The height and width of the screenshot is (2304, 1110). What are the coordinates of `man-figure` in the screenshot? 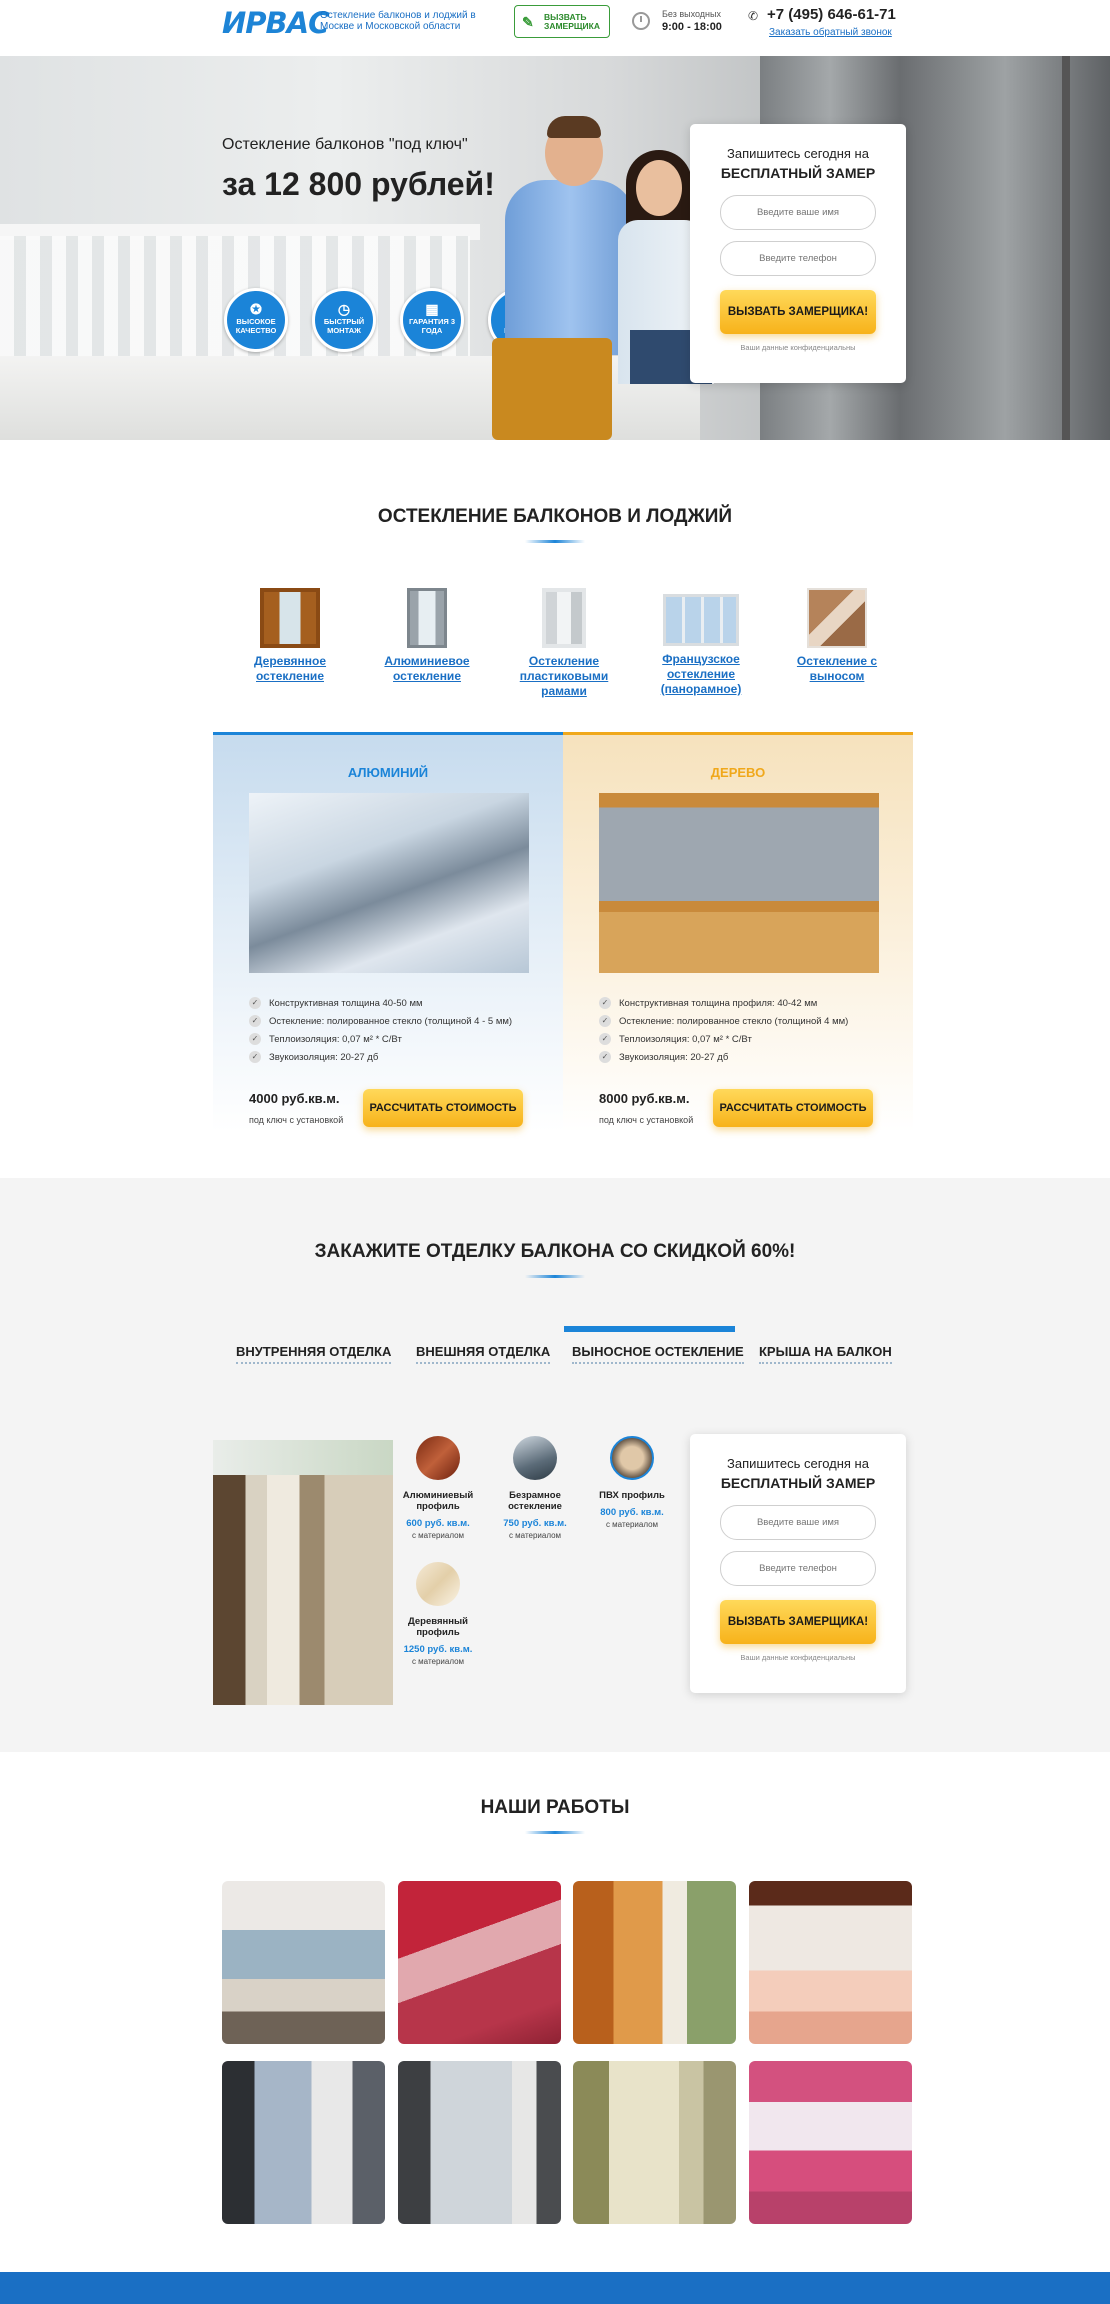 It's located at (570, 267).